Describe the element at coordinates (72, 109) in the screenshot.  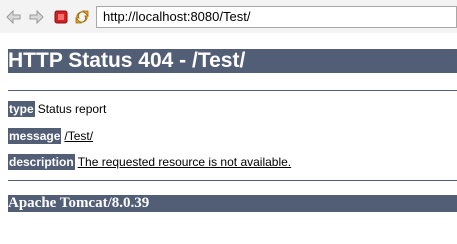
I see `type-value: Status report` at that location.